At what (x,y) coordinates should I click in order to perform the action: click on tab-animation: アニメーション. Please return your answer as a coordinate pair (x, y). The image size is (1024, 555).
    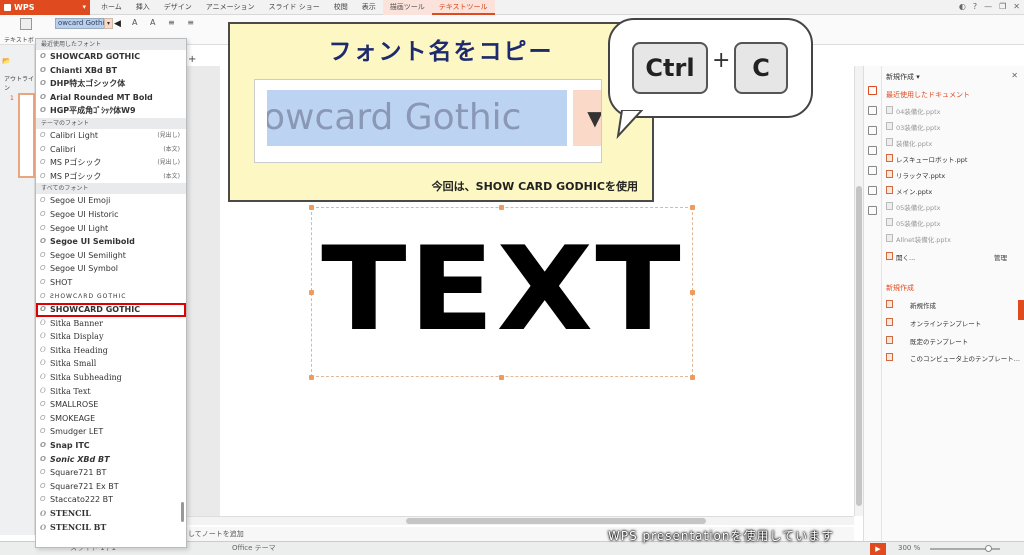
    Looking at the image, I should click on (230, 7).